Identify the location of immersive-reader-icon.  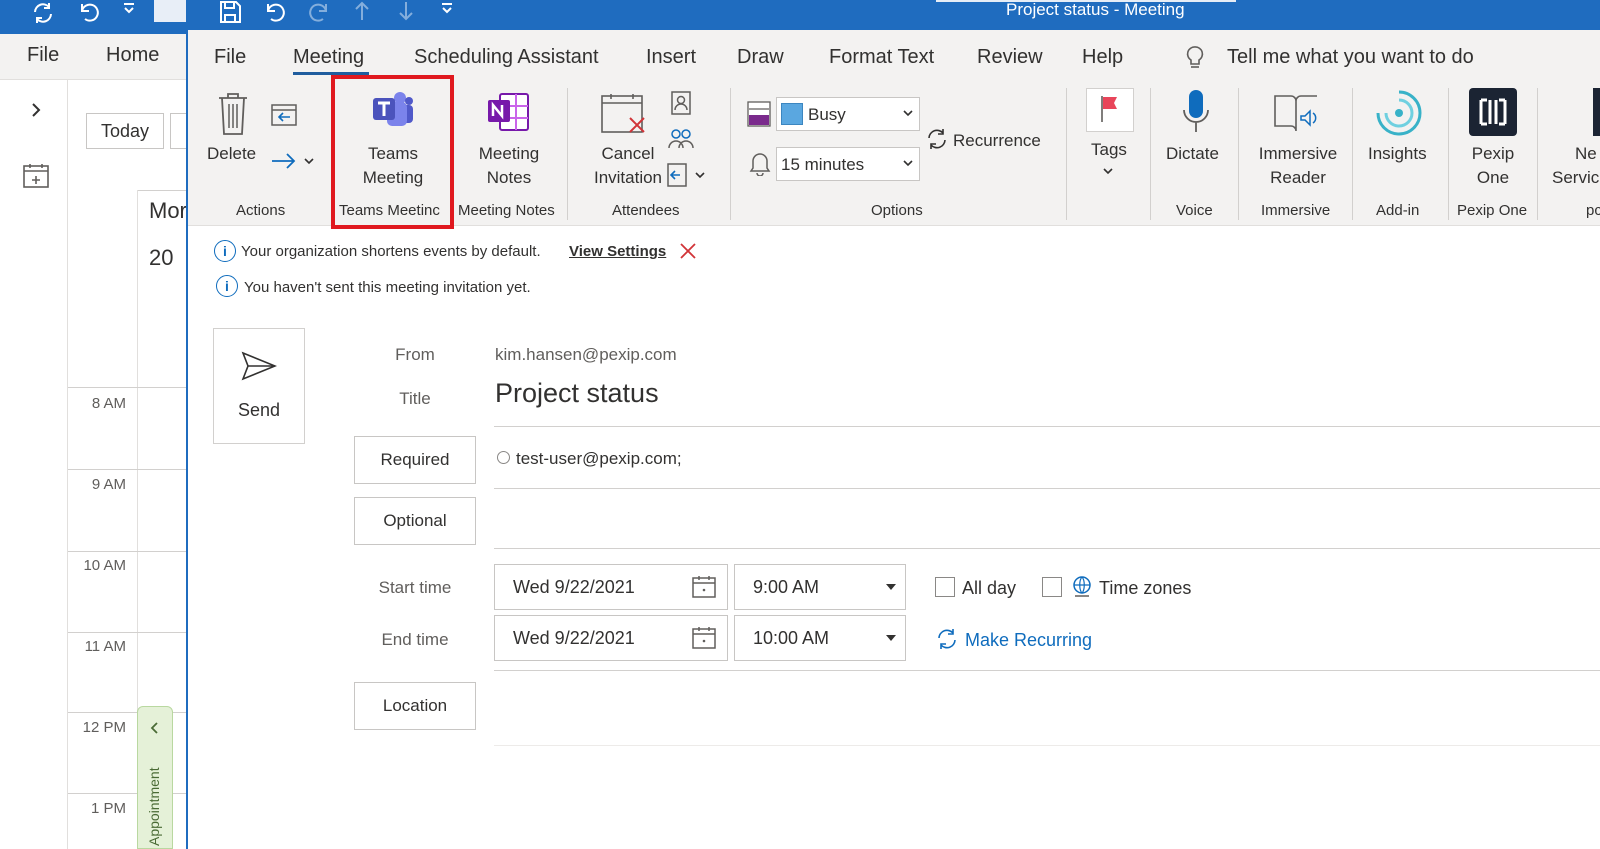
(1296, 113).